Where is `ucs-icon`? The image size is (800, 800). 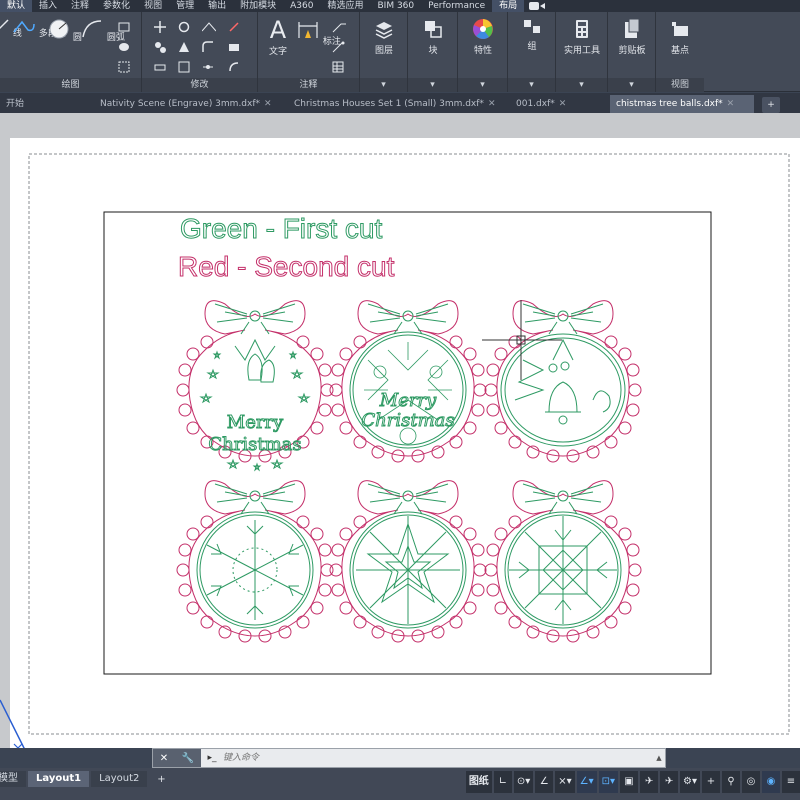 ucs-icon is located at coordinates (12, 723).